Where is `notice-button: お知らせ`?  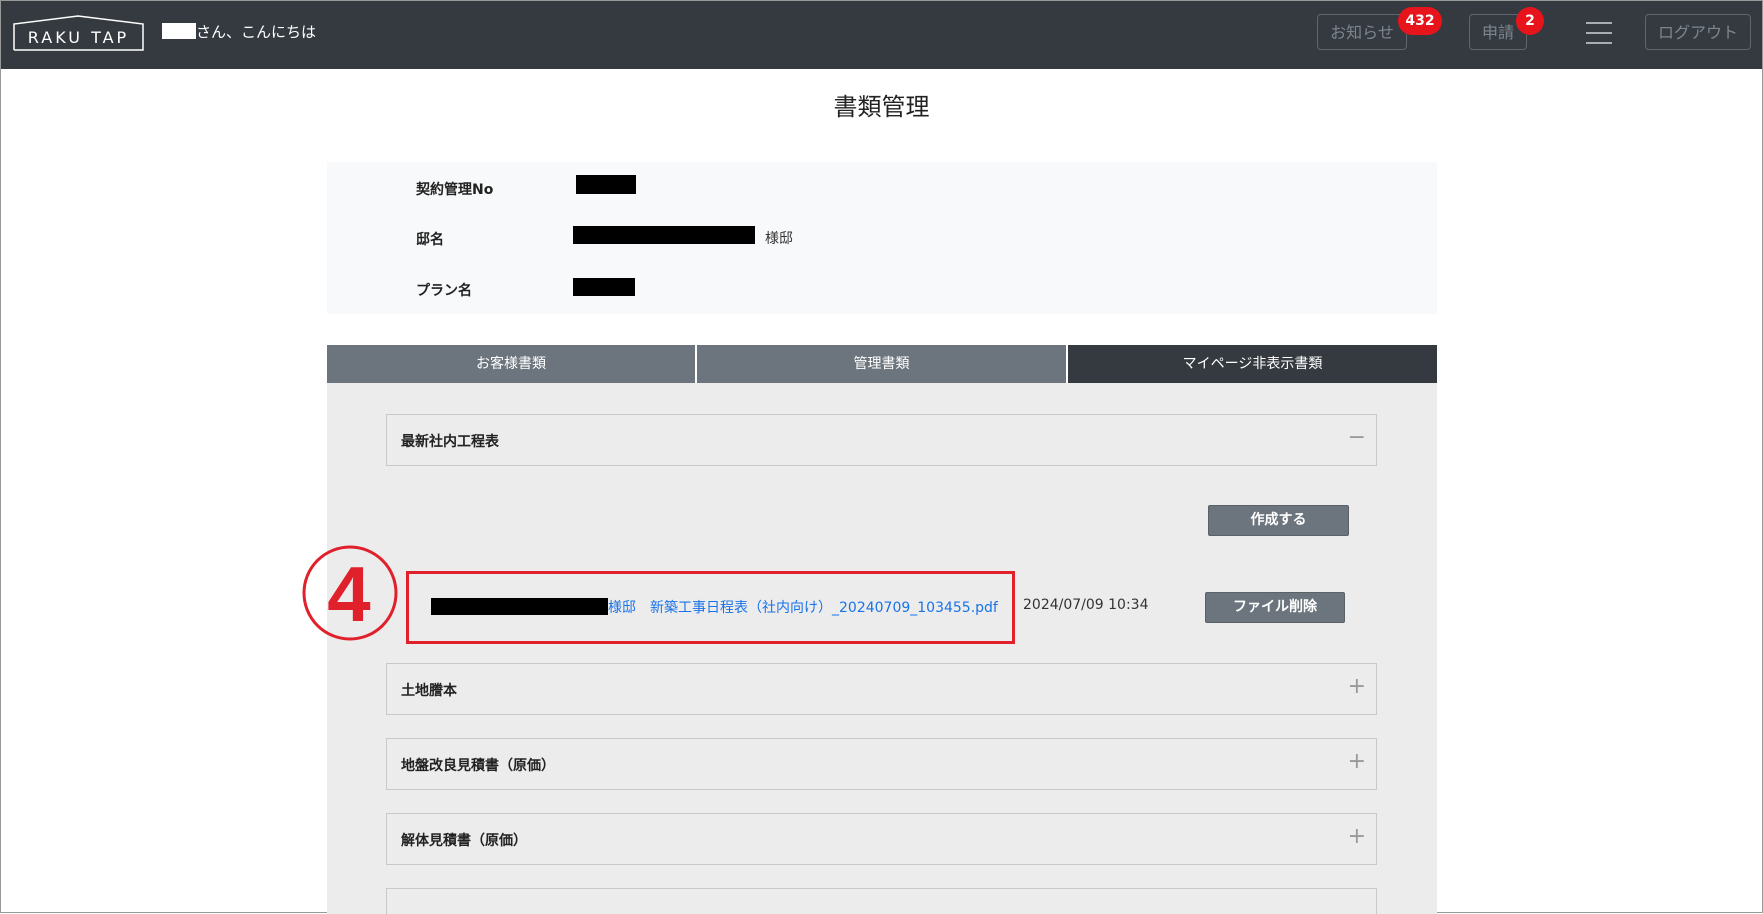 notice-button: お知らせ is located at coordinates (1362, 32).